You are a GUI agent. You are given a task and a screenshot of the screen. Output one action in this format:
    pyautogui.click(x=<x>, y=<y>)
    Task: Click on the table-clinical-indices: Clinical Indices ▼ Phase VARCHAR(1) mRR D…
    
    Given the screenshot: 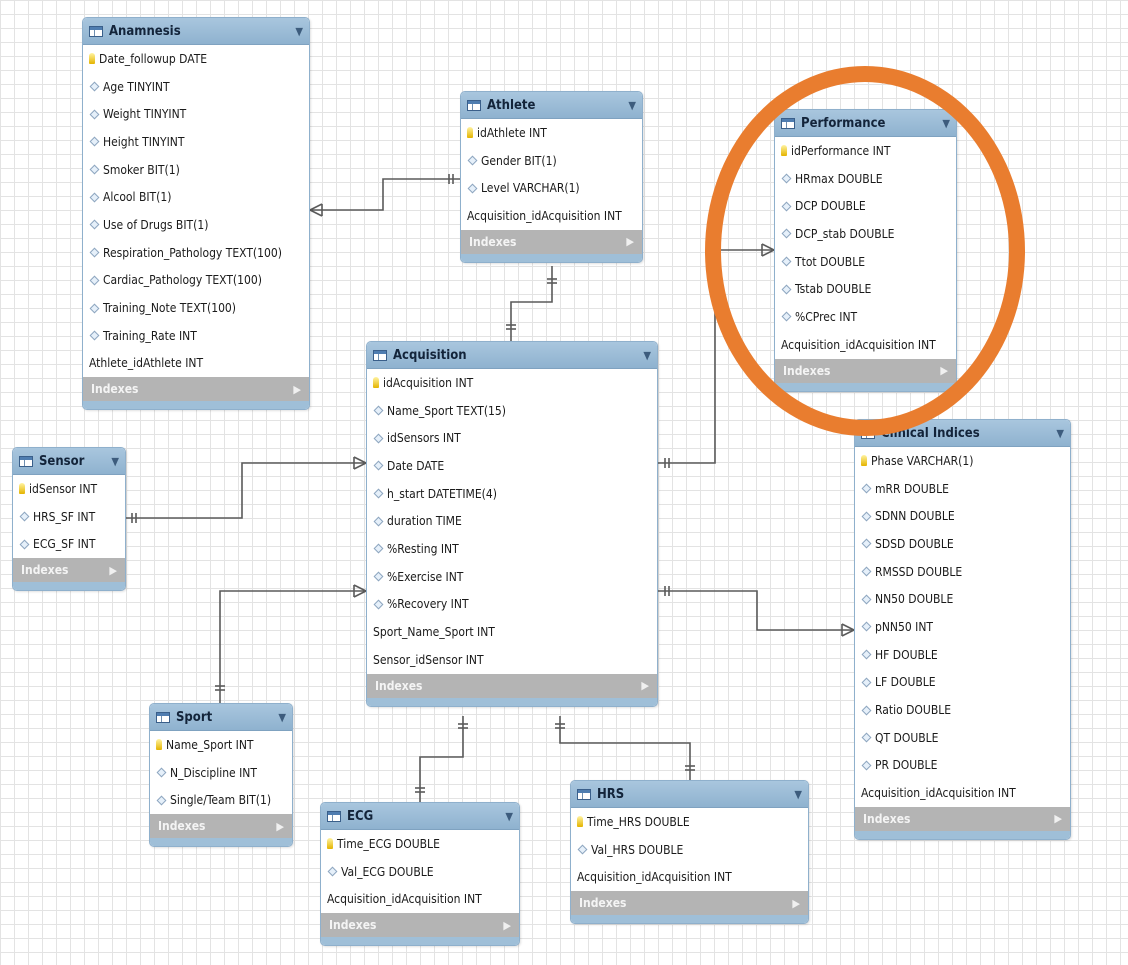 What is the action you would take?
    pyautogui.click(x=962, y=629)
    